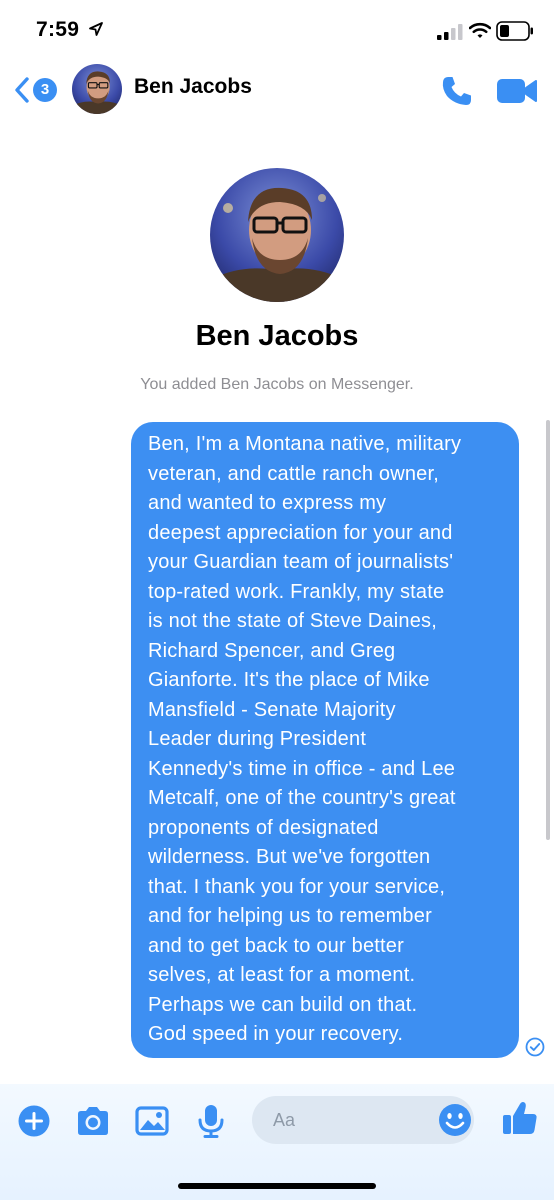 Image resolution: width=554 pixels, height=1200 pixels. I want to click on message-text-line: veteran, and cattle ranch owner,, so click(294, 473).